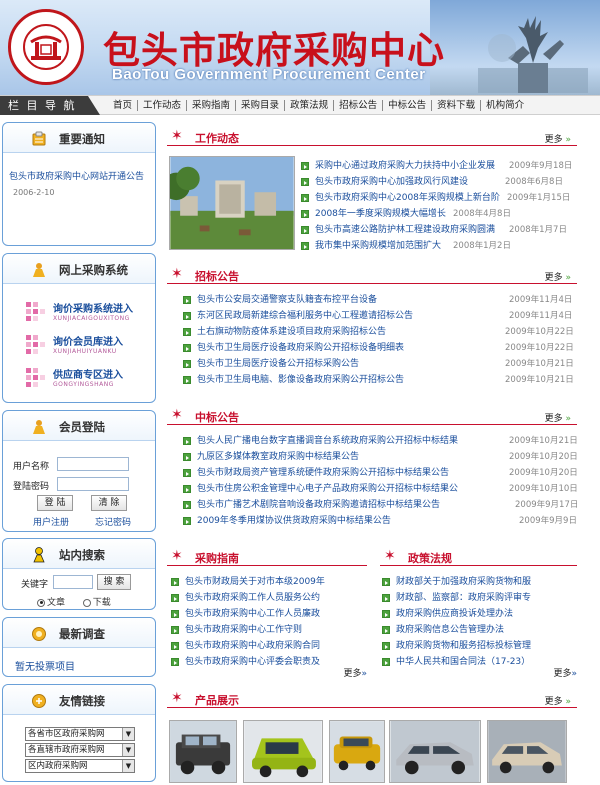  I want to click on list-item: 政府采购货物和服务招标投标管理, so click(479, 646).